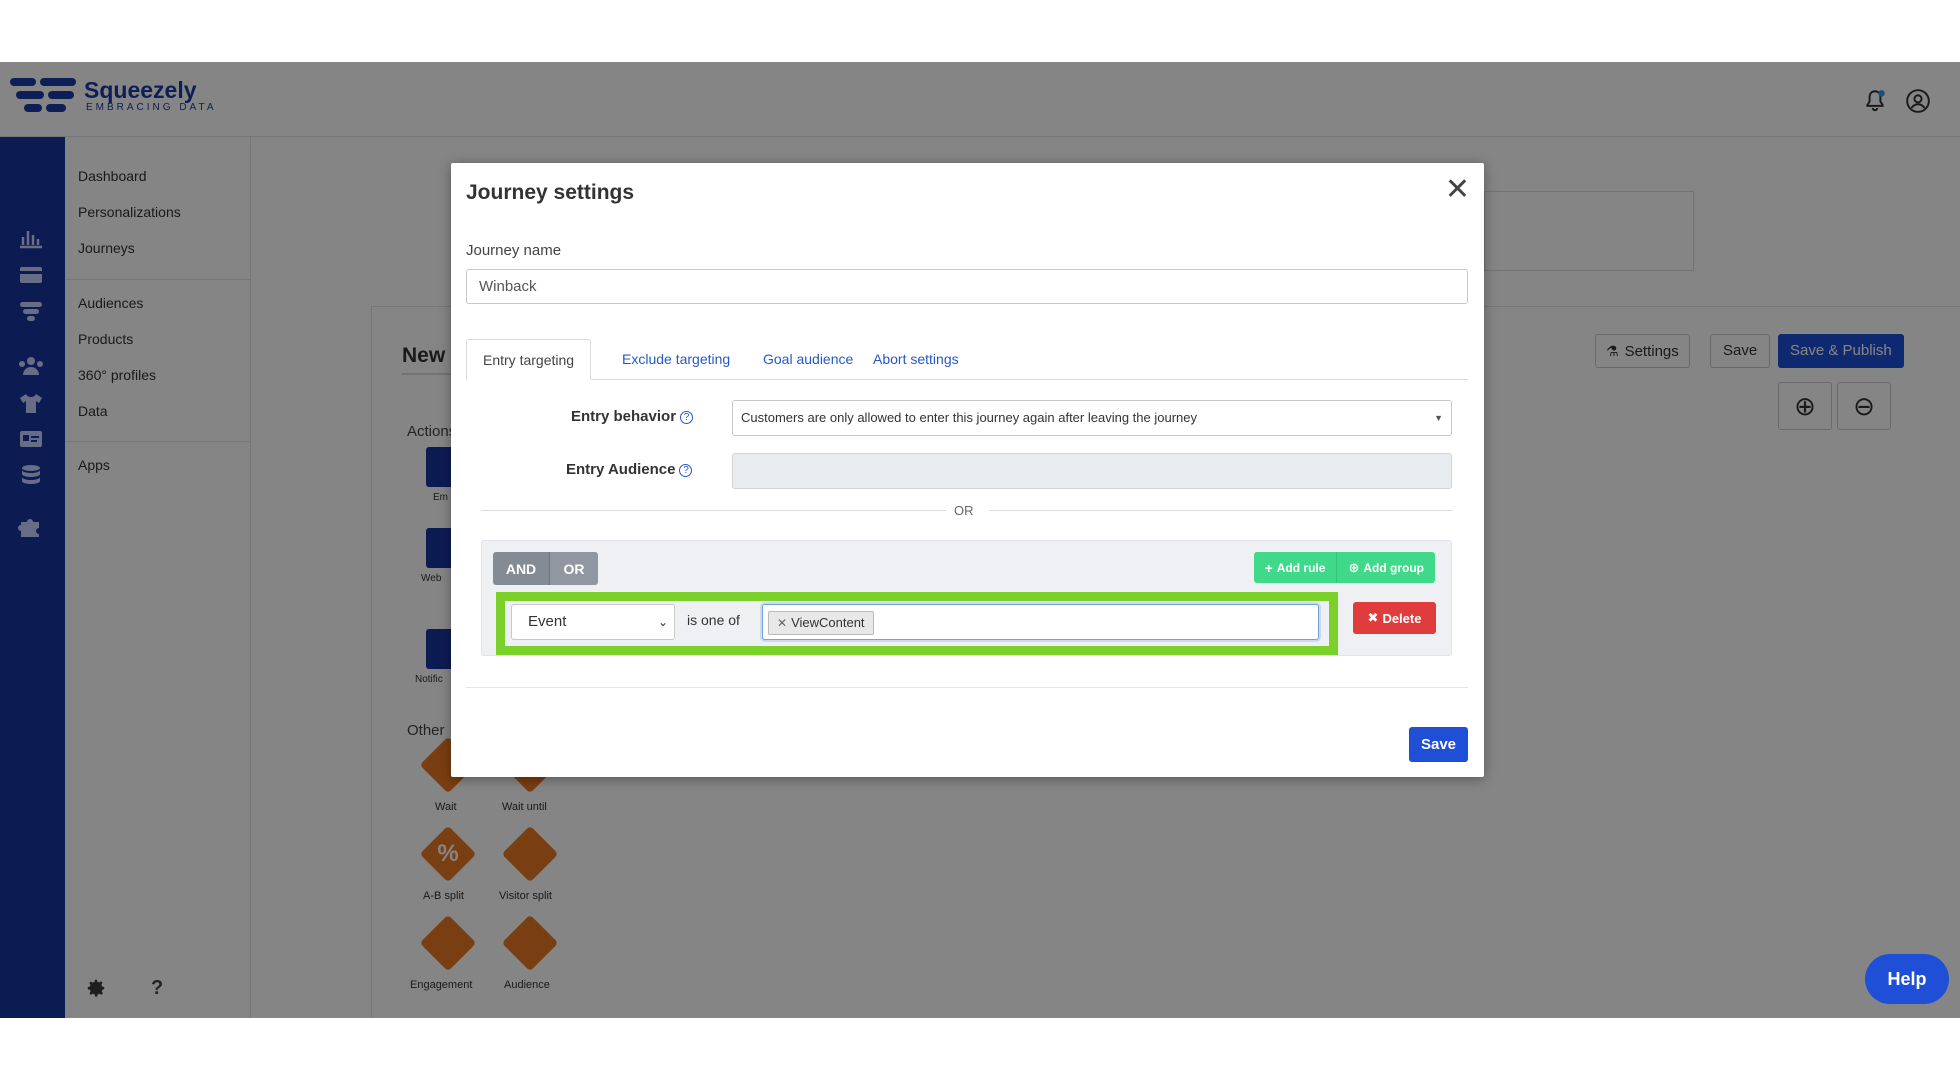 Image resolution: width=1960 pixels, height=1080 pixels. Describe the element at coordinates (713, 620) in the screenshot. I see `rule-operator: is one of` at that location.